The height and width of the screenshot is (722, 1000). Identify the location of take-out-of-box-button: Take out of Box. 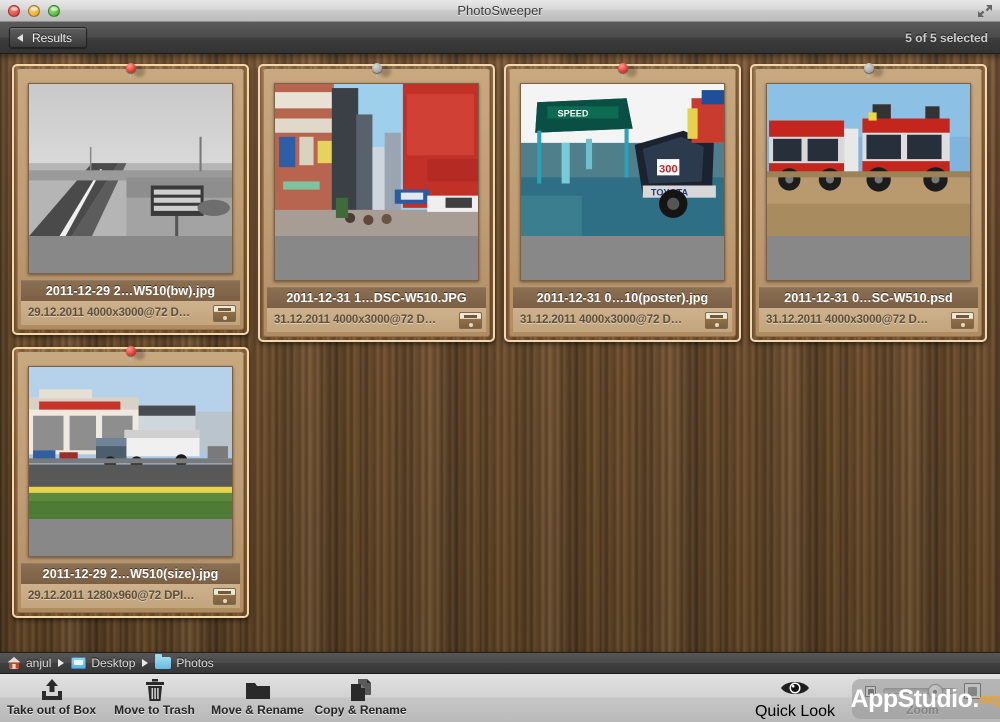
(51, 695).